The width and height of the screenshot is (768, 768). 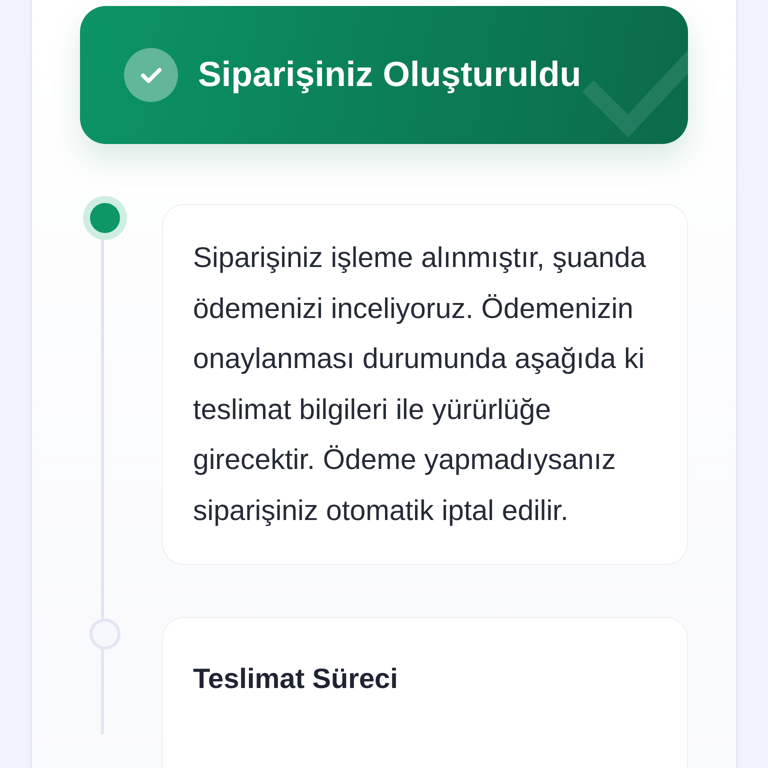 What do you see at coordinates (151, 75) in the screenshot?
I see `check-icon` at bounding box center [151, 75].